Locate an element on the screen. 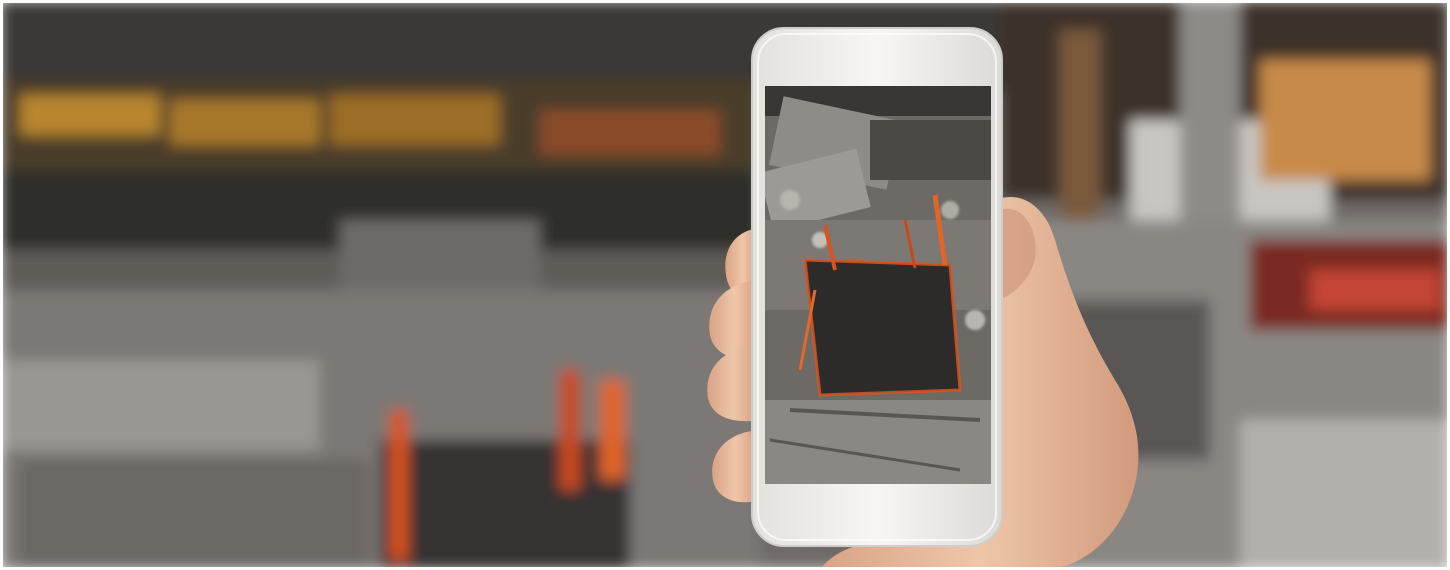 Image resolution: width=1450 pixels, height=570 pixels. phone-screen-photo is located at coordinates (878, 285).